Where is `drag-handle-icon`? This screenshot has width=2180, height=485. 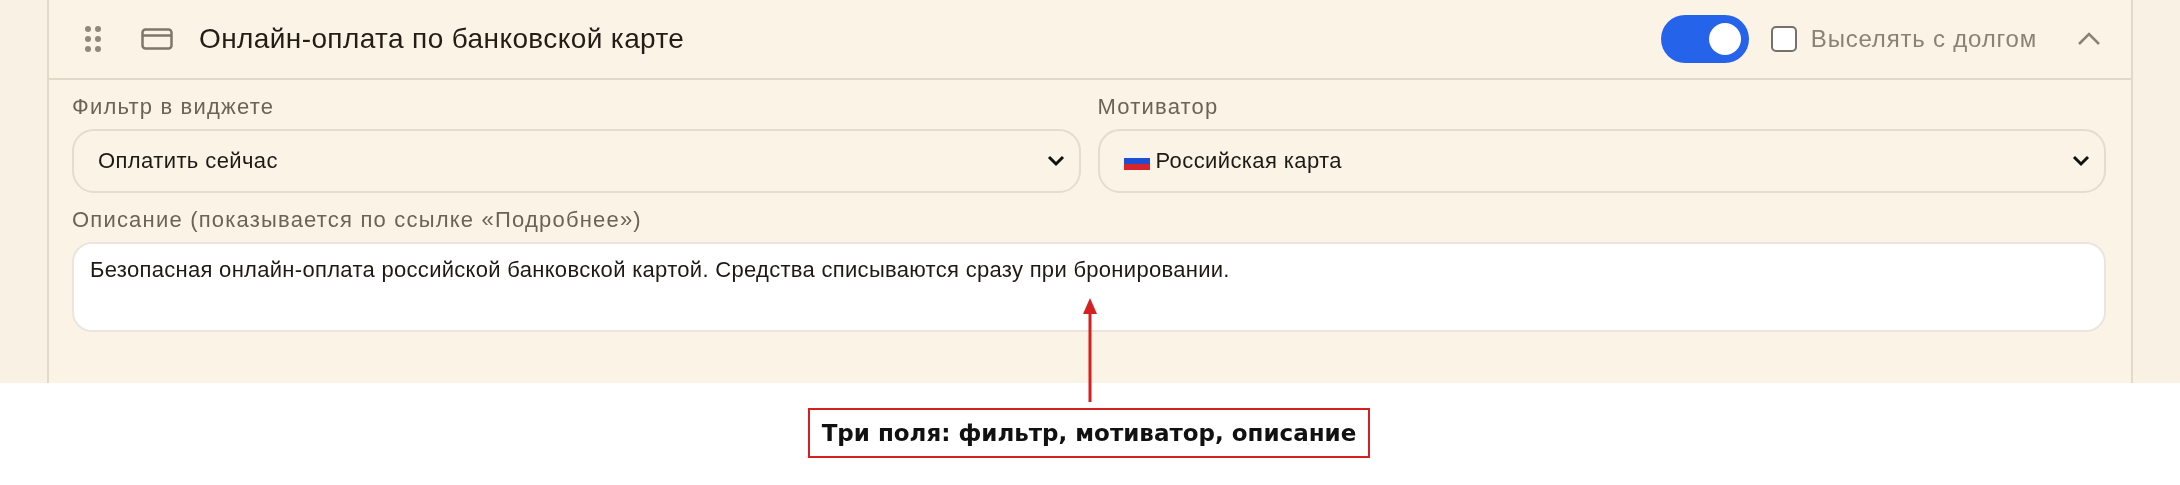 drag-handle-icon is located at coordinates (93, 39).